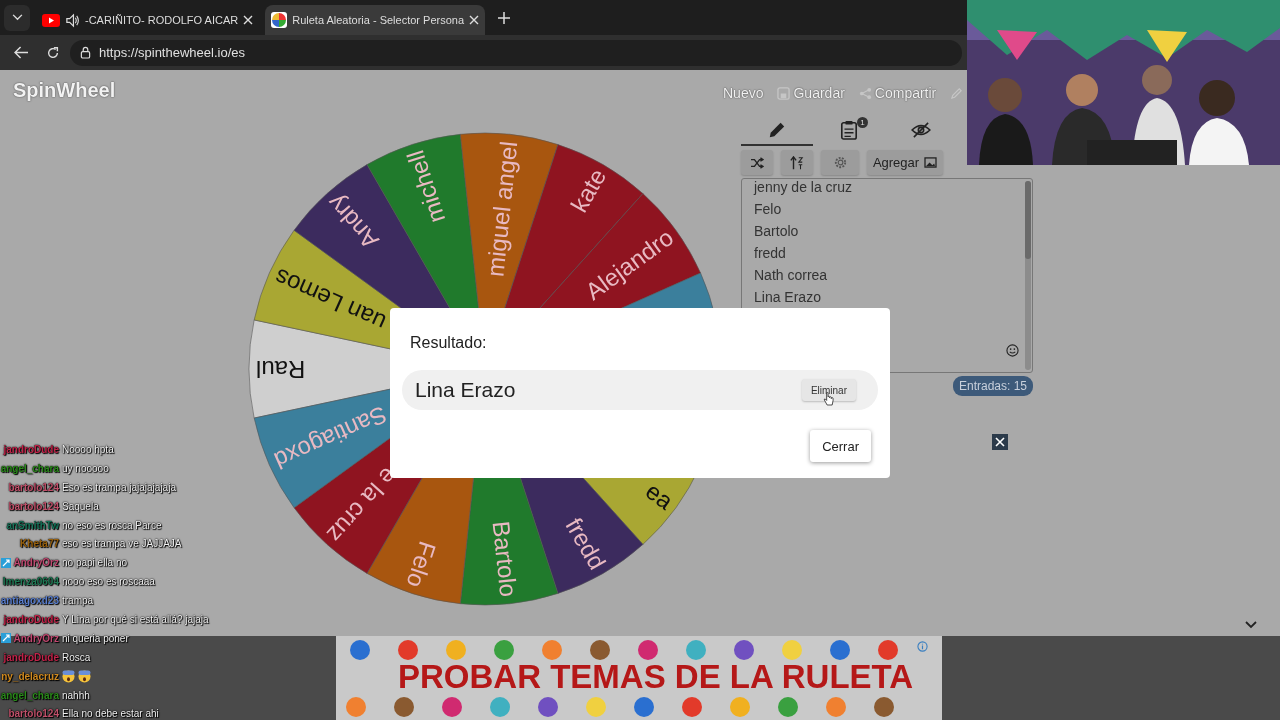 This screenshot has width=1280, height=720. I want to click on entry-text: jenny de la cruz, so click(804, 188).